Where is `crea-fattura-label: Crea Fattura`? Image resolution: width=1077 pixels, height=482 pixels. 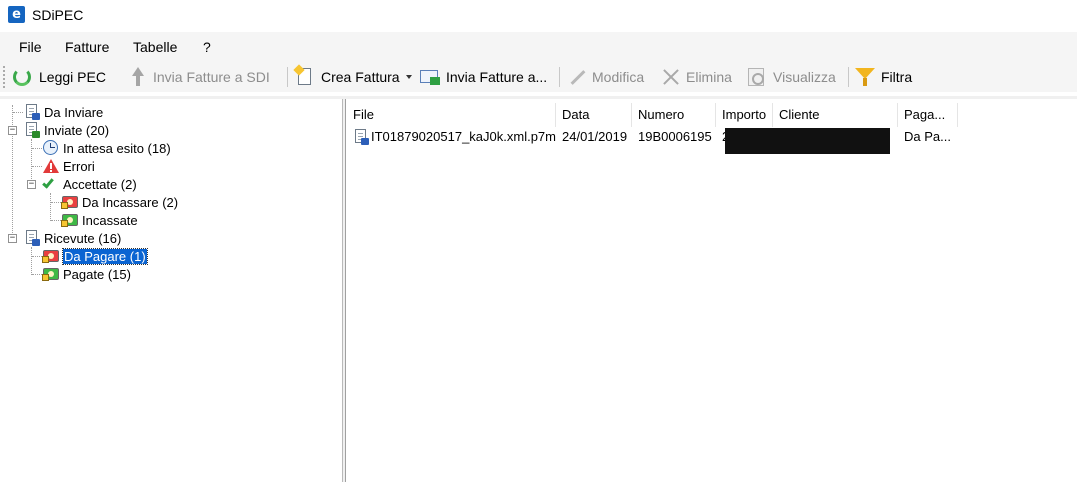 crea-fattura-label: Crea Fattura is located at coordinates (360, 77).